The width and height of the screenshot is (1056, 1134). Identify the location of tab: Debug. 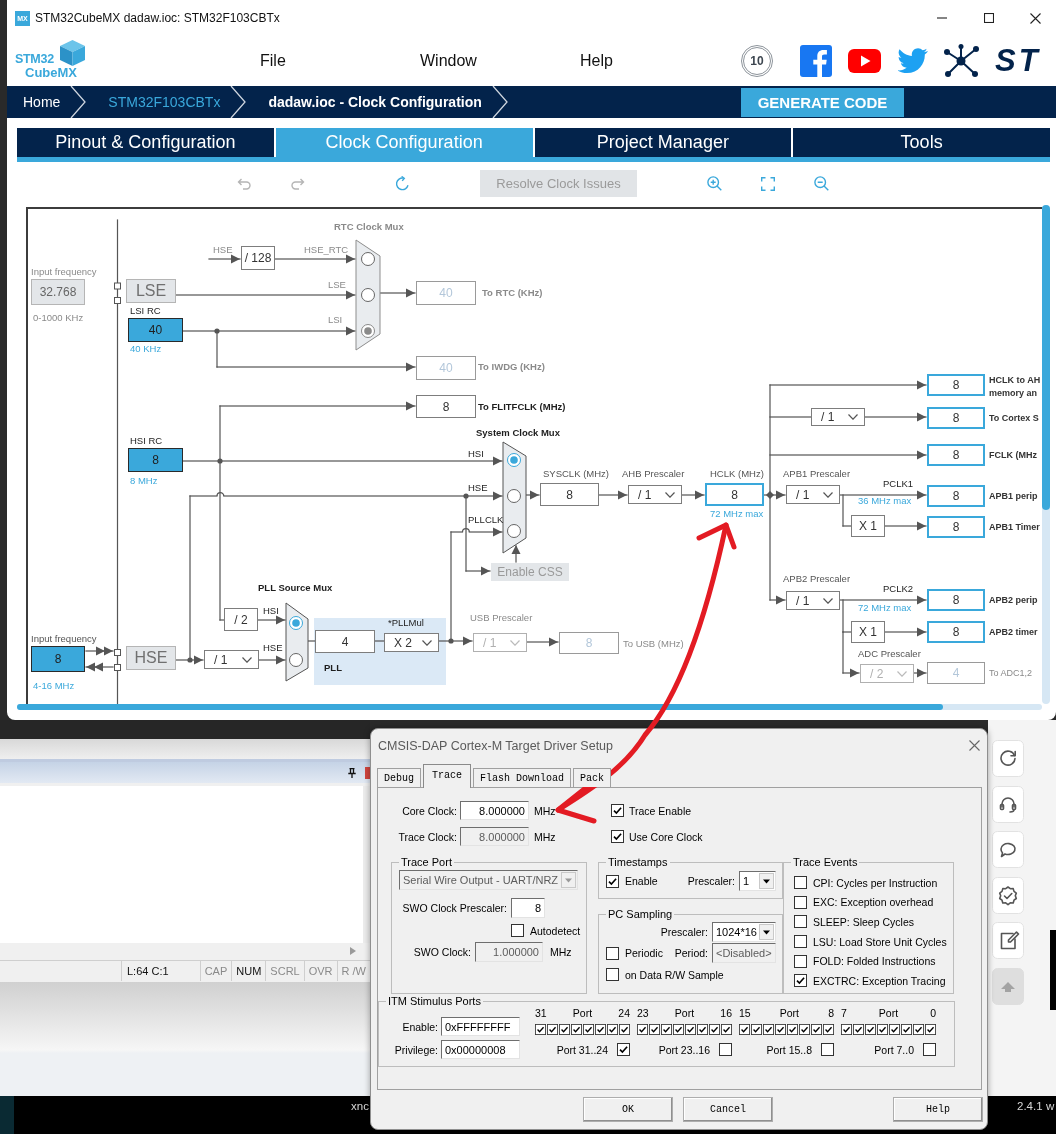
(399, 777).